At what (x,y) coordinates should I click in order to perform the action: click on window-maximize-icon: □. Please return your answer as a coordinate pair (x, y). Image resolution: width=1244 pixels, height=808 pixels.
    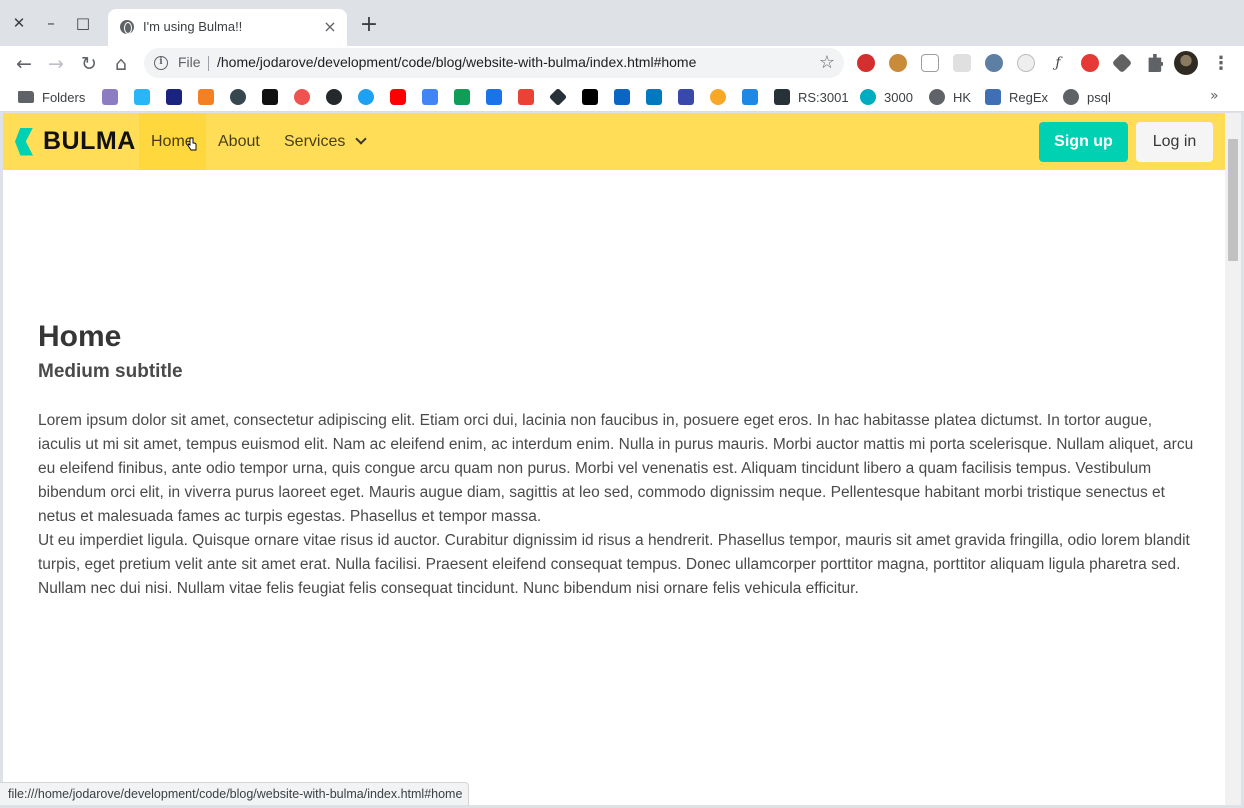
    Looking at the image, I should click on (83, 23).